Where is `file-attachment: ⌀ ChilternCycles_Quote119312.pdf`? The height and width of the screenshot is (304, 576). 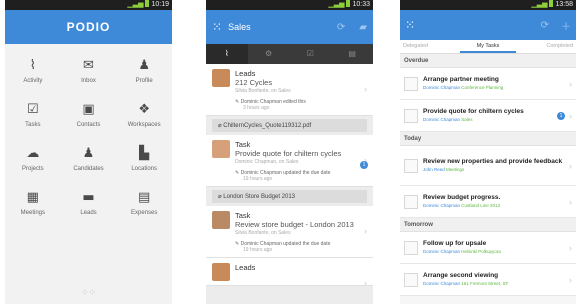 file-attachment: ⌀ ChilternCycles_Quote119312.pdf is located at coordinates (289, 125).